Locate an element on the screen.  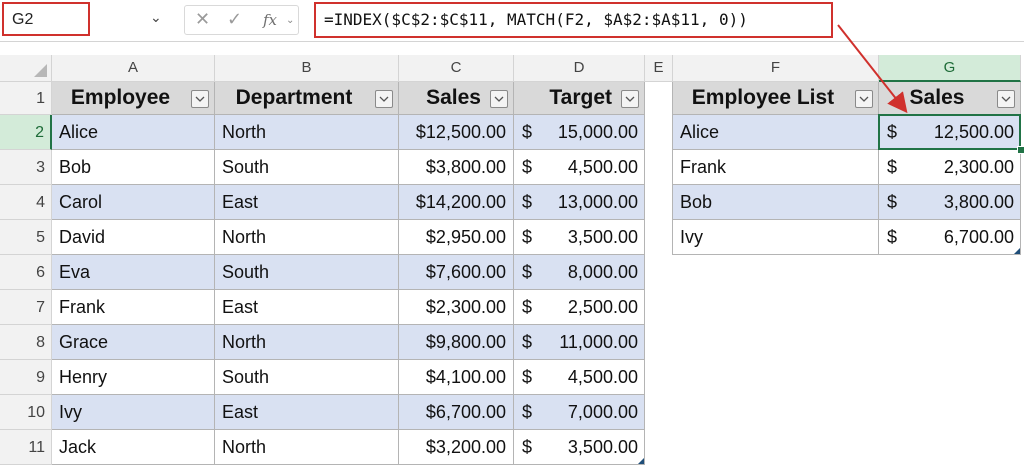
table-cell-sales: $2,950.00 is located at coordinates (456, 237).